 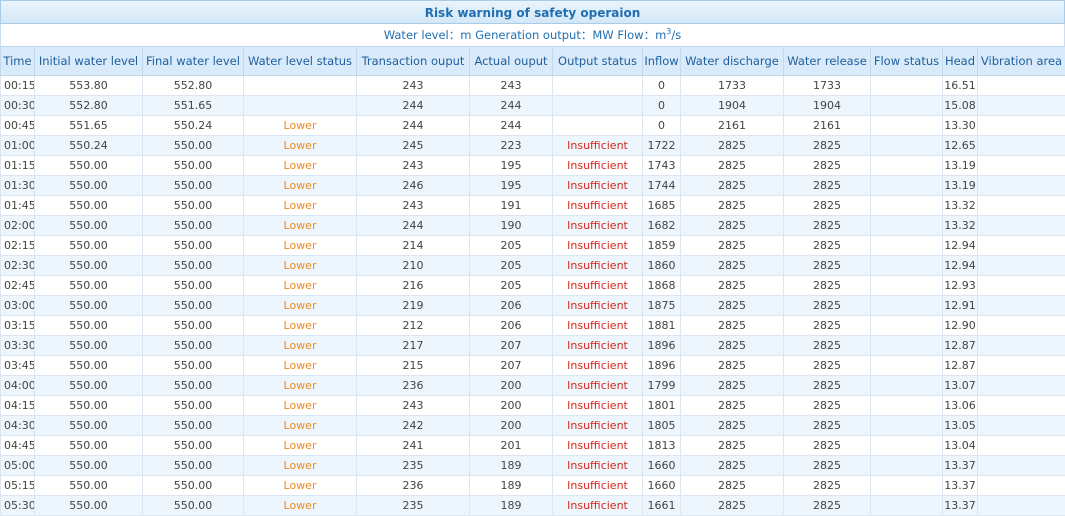 What do you see at coordinates (662, 266) in the screenshot?
I see `inflow-cell: 1860` at bounding box center [662, 266].